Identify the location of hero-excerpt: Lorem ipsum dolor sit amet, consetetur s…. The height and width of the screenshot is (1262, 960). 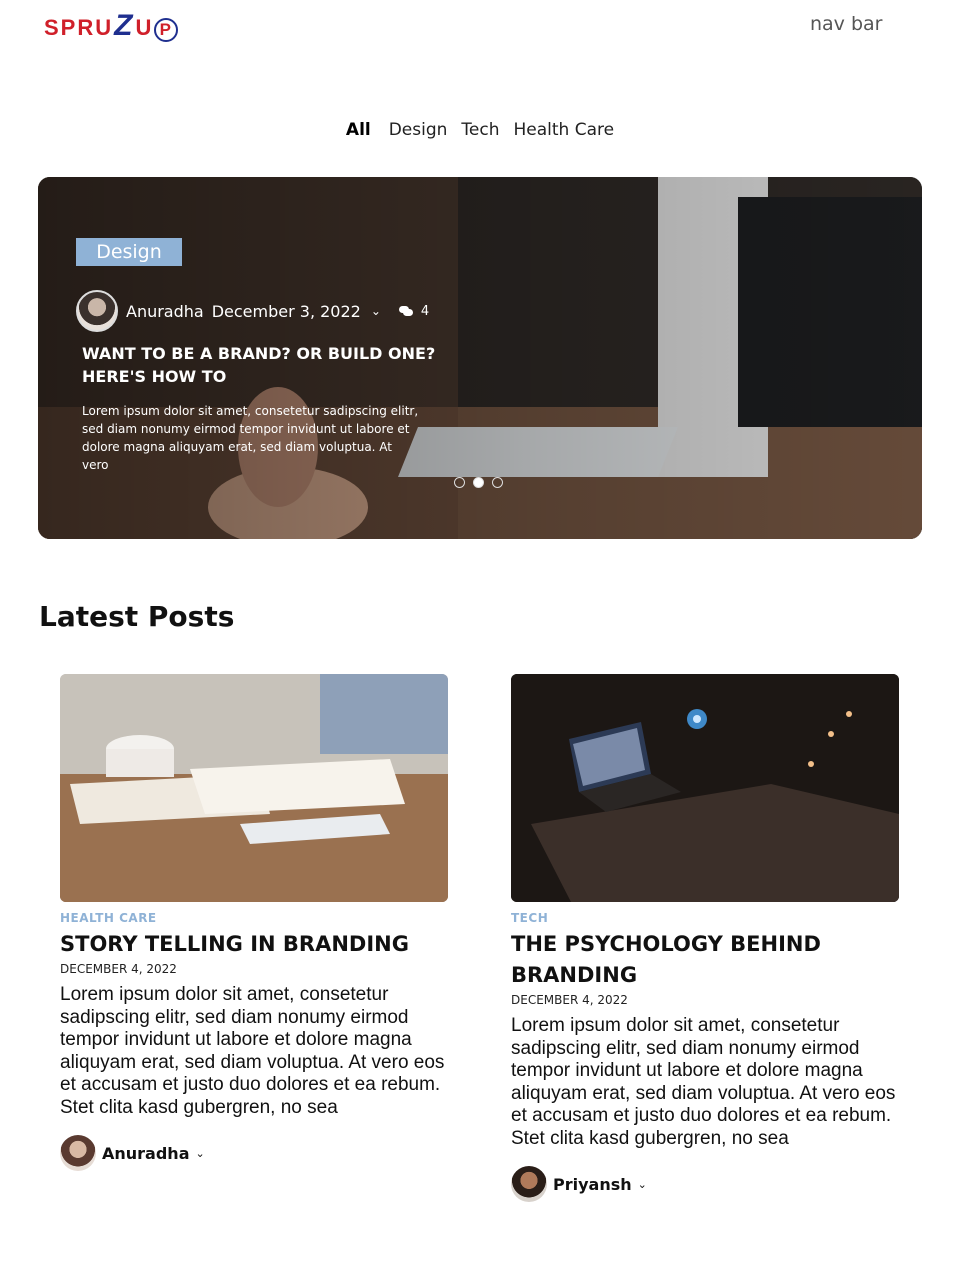
(250, 438).